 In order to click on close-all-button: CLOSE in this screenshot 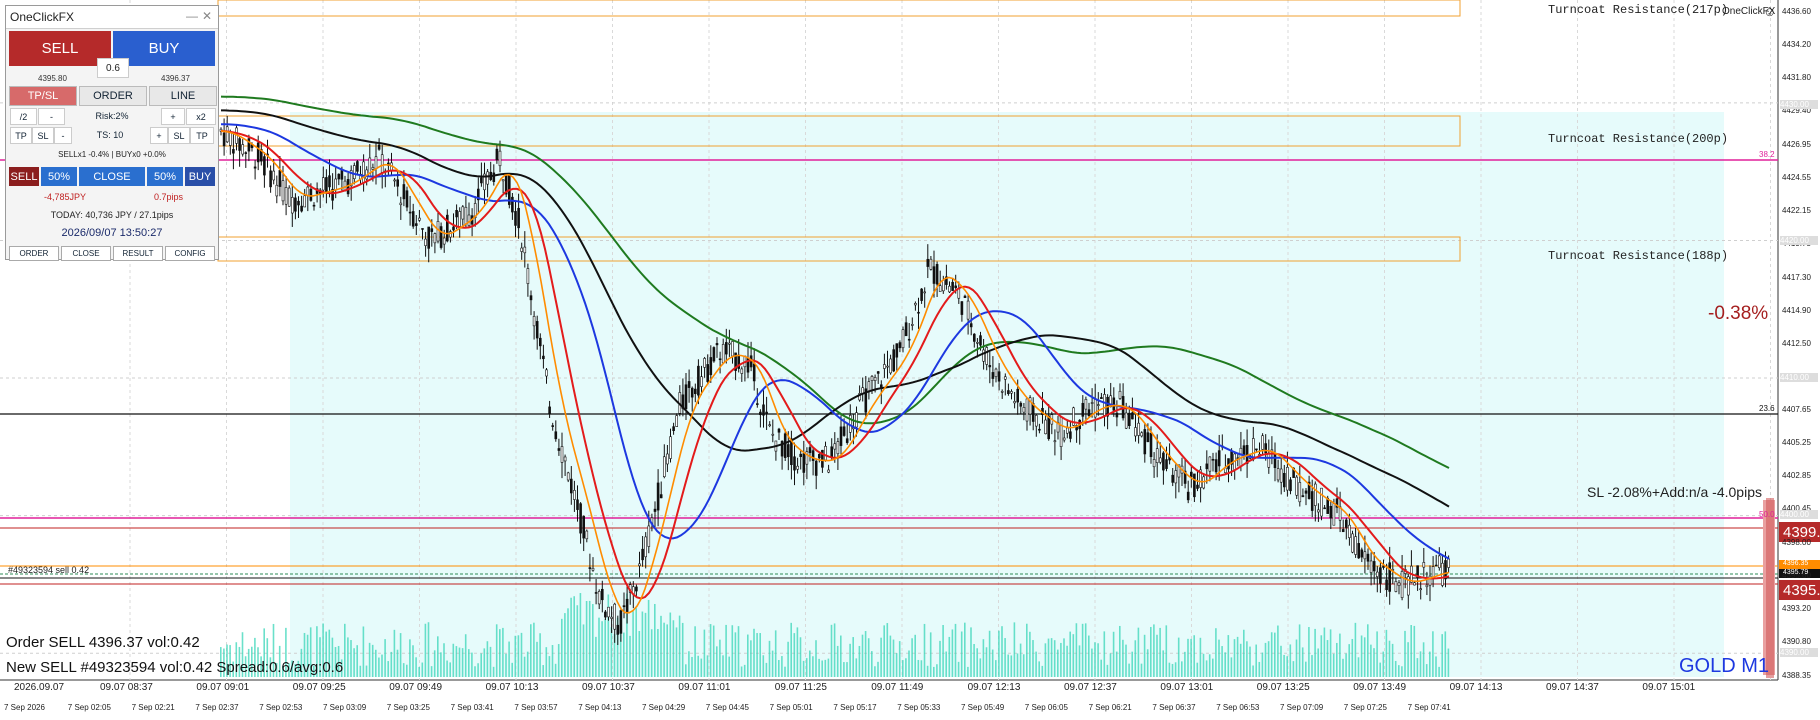, I will do `click(112, 176)`.